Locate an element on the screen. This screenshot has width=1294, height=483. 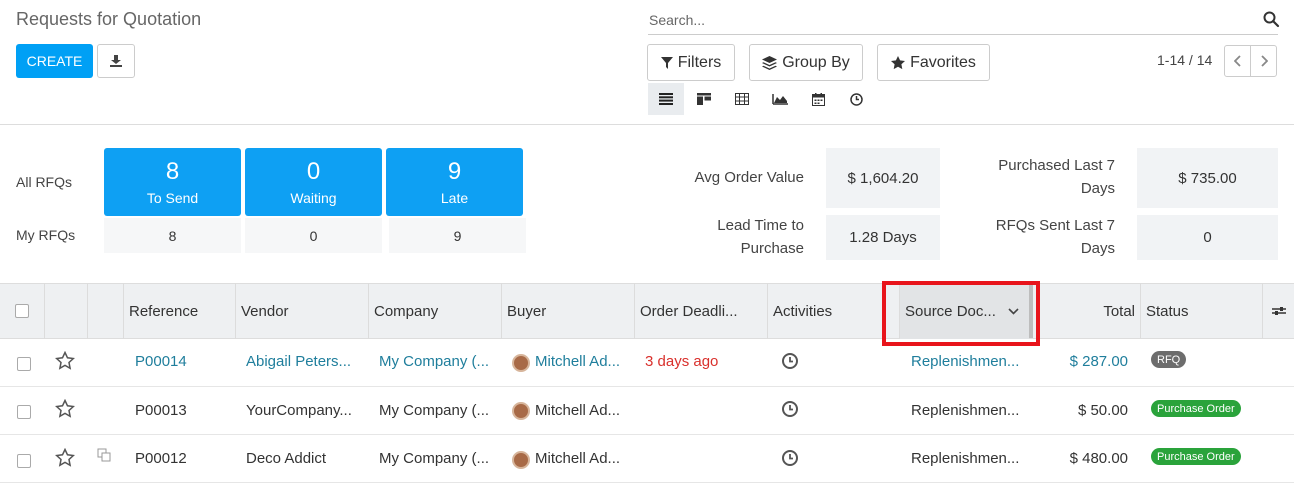
row-total: $ 287.00 is located at coordinates (1098, 361).